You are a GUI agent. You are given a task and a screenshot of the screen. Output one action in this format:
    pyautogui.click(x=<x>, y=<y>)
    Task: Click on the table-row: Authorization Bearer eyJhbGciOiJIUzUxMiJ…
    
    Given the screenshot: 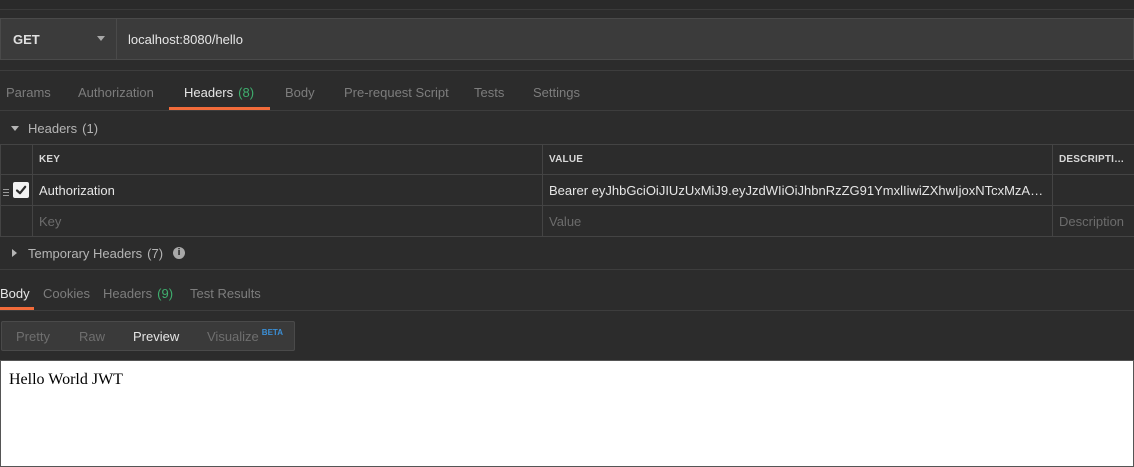 What is the action you would take?
    pyautogui.click(x=567, y=190)
    